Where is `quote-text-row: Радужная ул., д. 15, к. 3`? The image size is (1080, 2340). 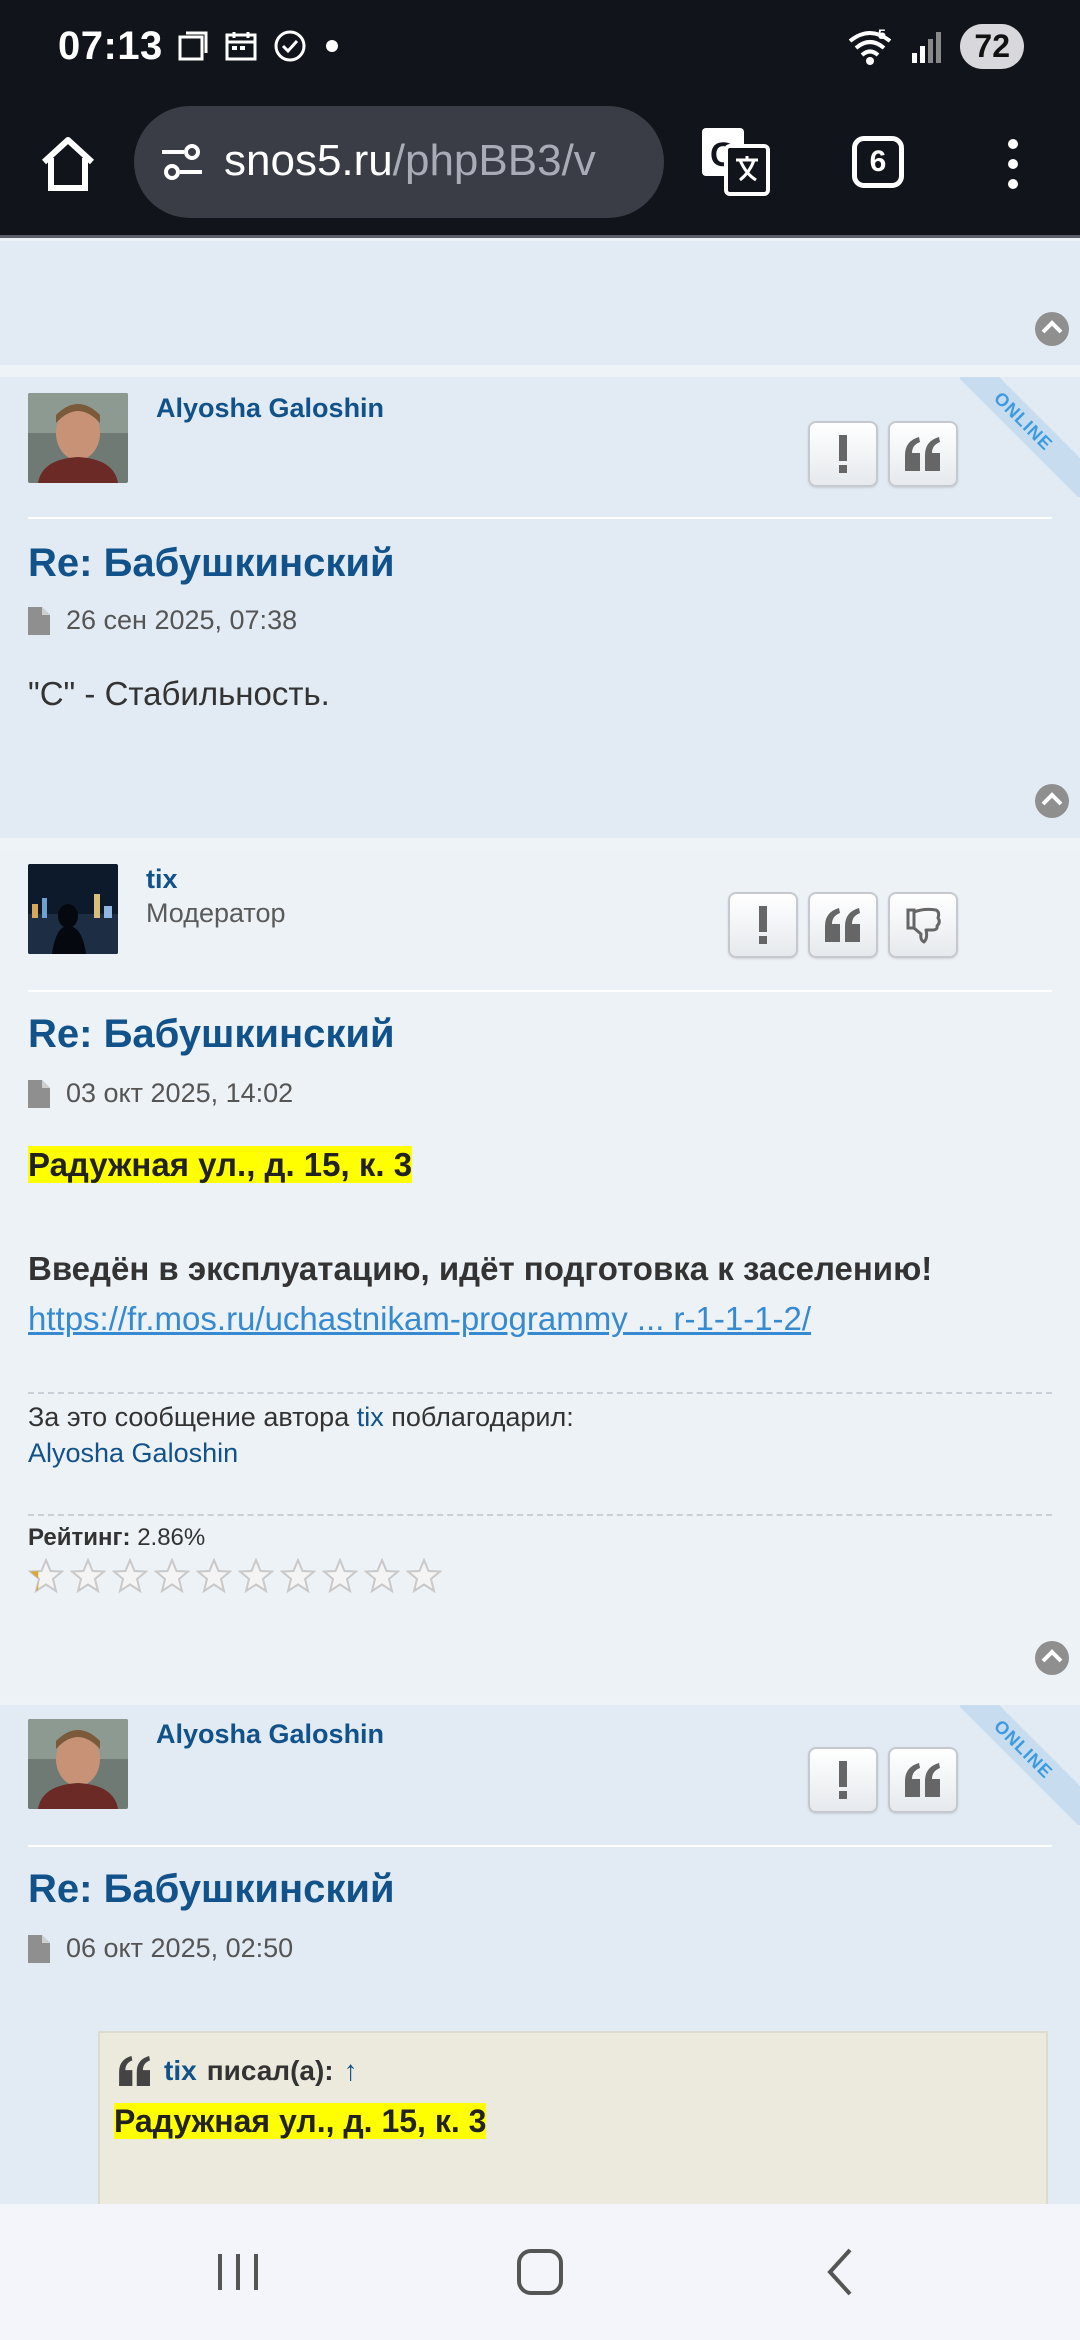
quote-text-row: Радужная ул., д. 15, к. 3 is located at coordinates (300, 2121).